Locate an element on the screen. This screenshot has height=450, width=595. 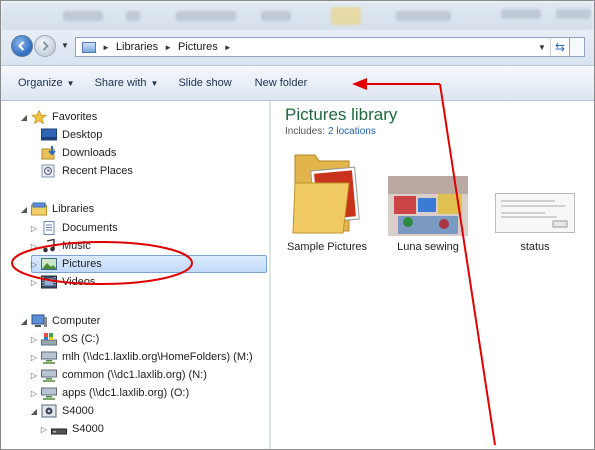
refresh-icon: ⇆ is located at coordinates (559, 47).